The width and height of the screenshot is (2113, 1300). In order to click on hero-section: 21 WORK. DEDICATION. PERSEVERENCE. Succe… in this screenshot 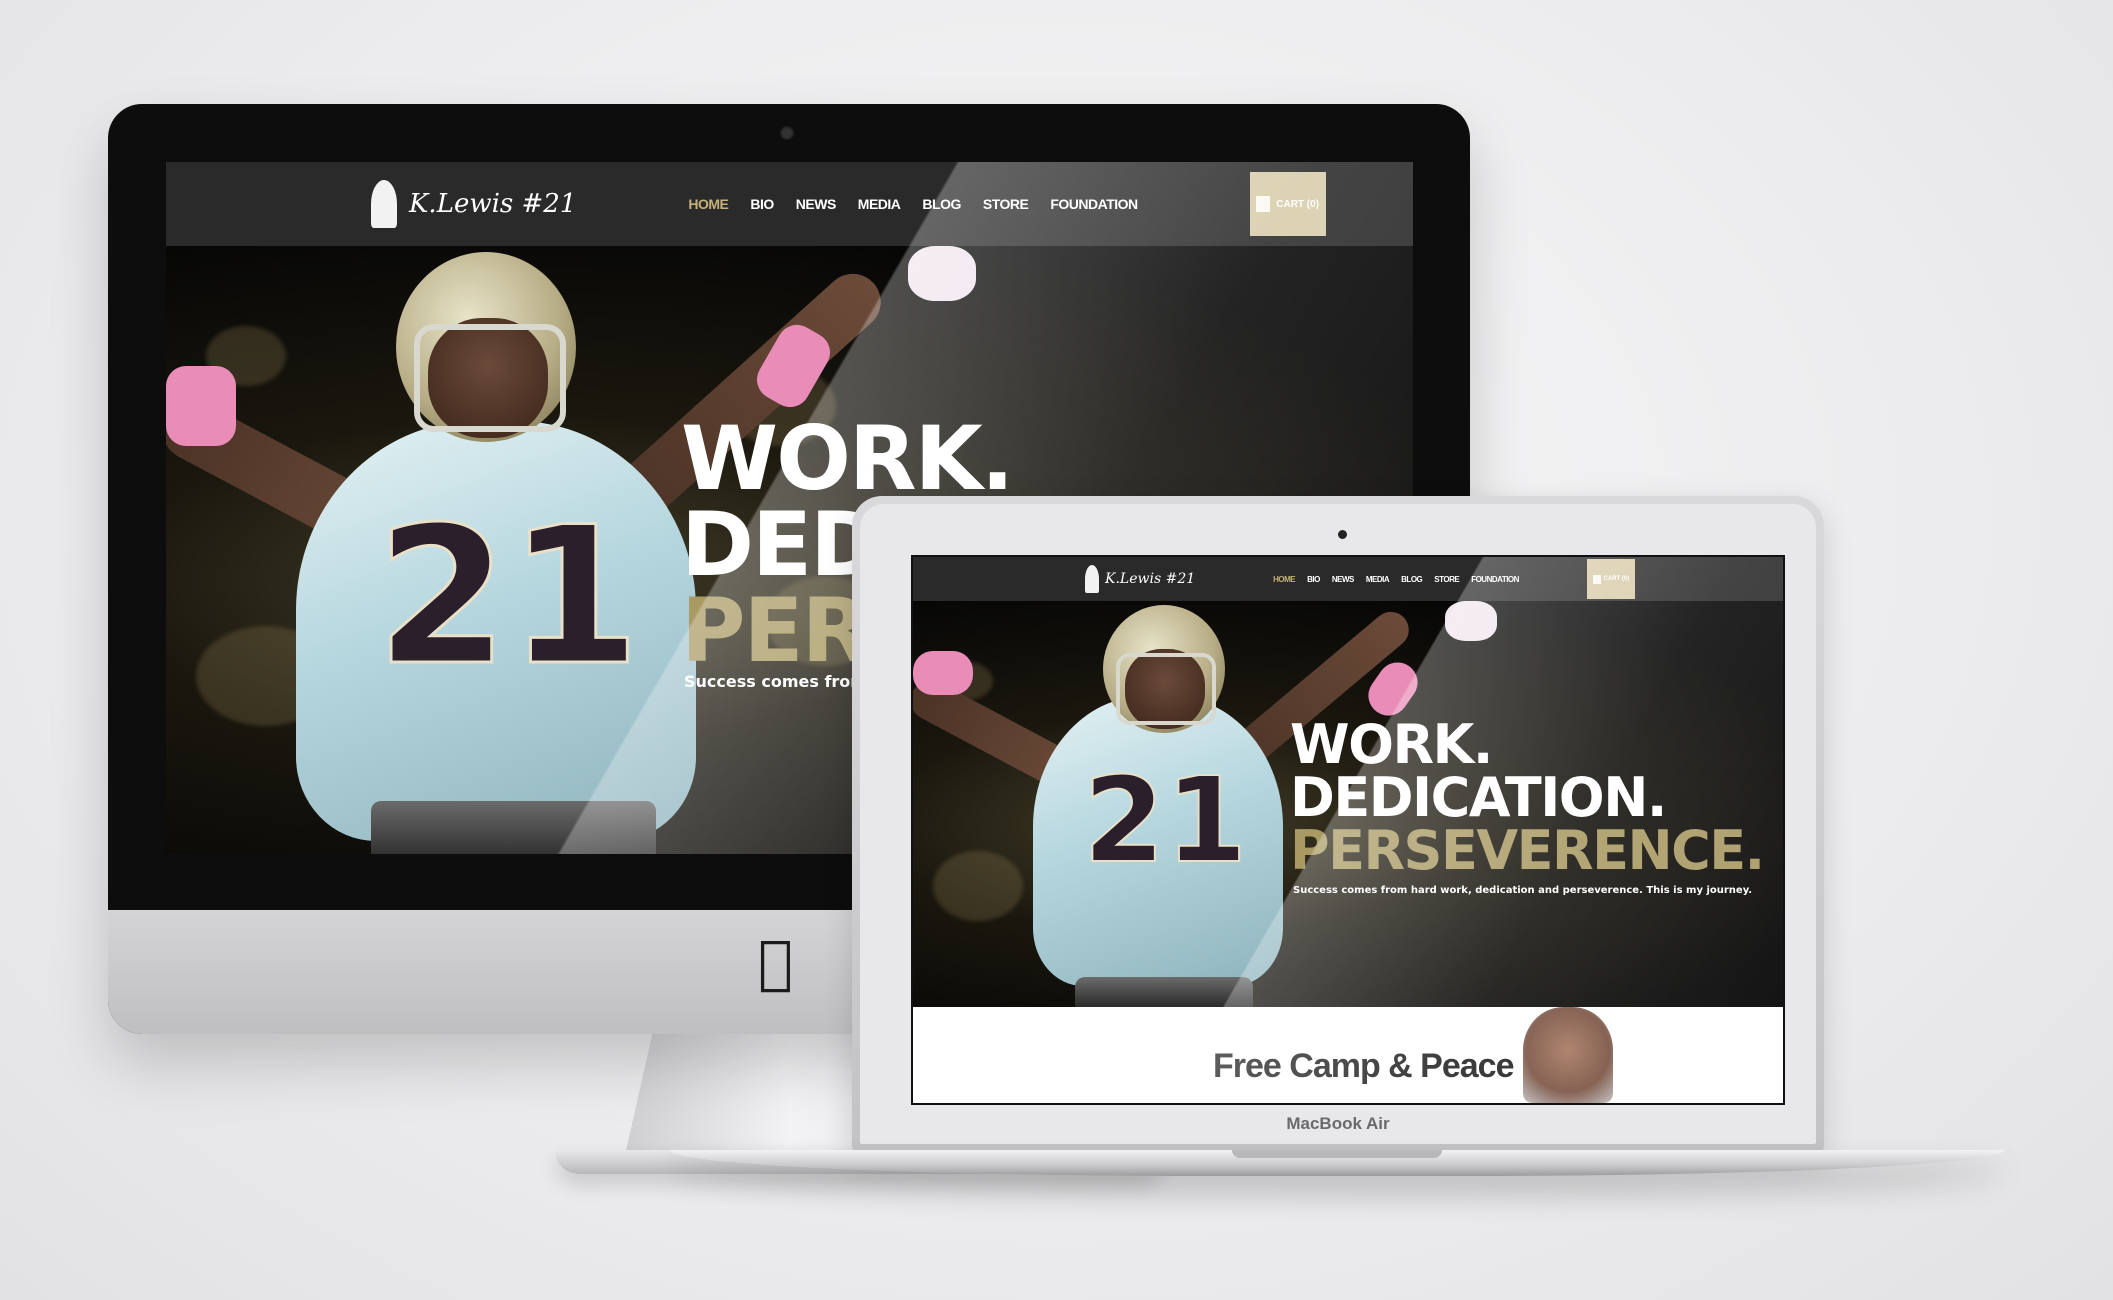, I will do `click(1348, 804)`.